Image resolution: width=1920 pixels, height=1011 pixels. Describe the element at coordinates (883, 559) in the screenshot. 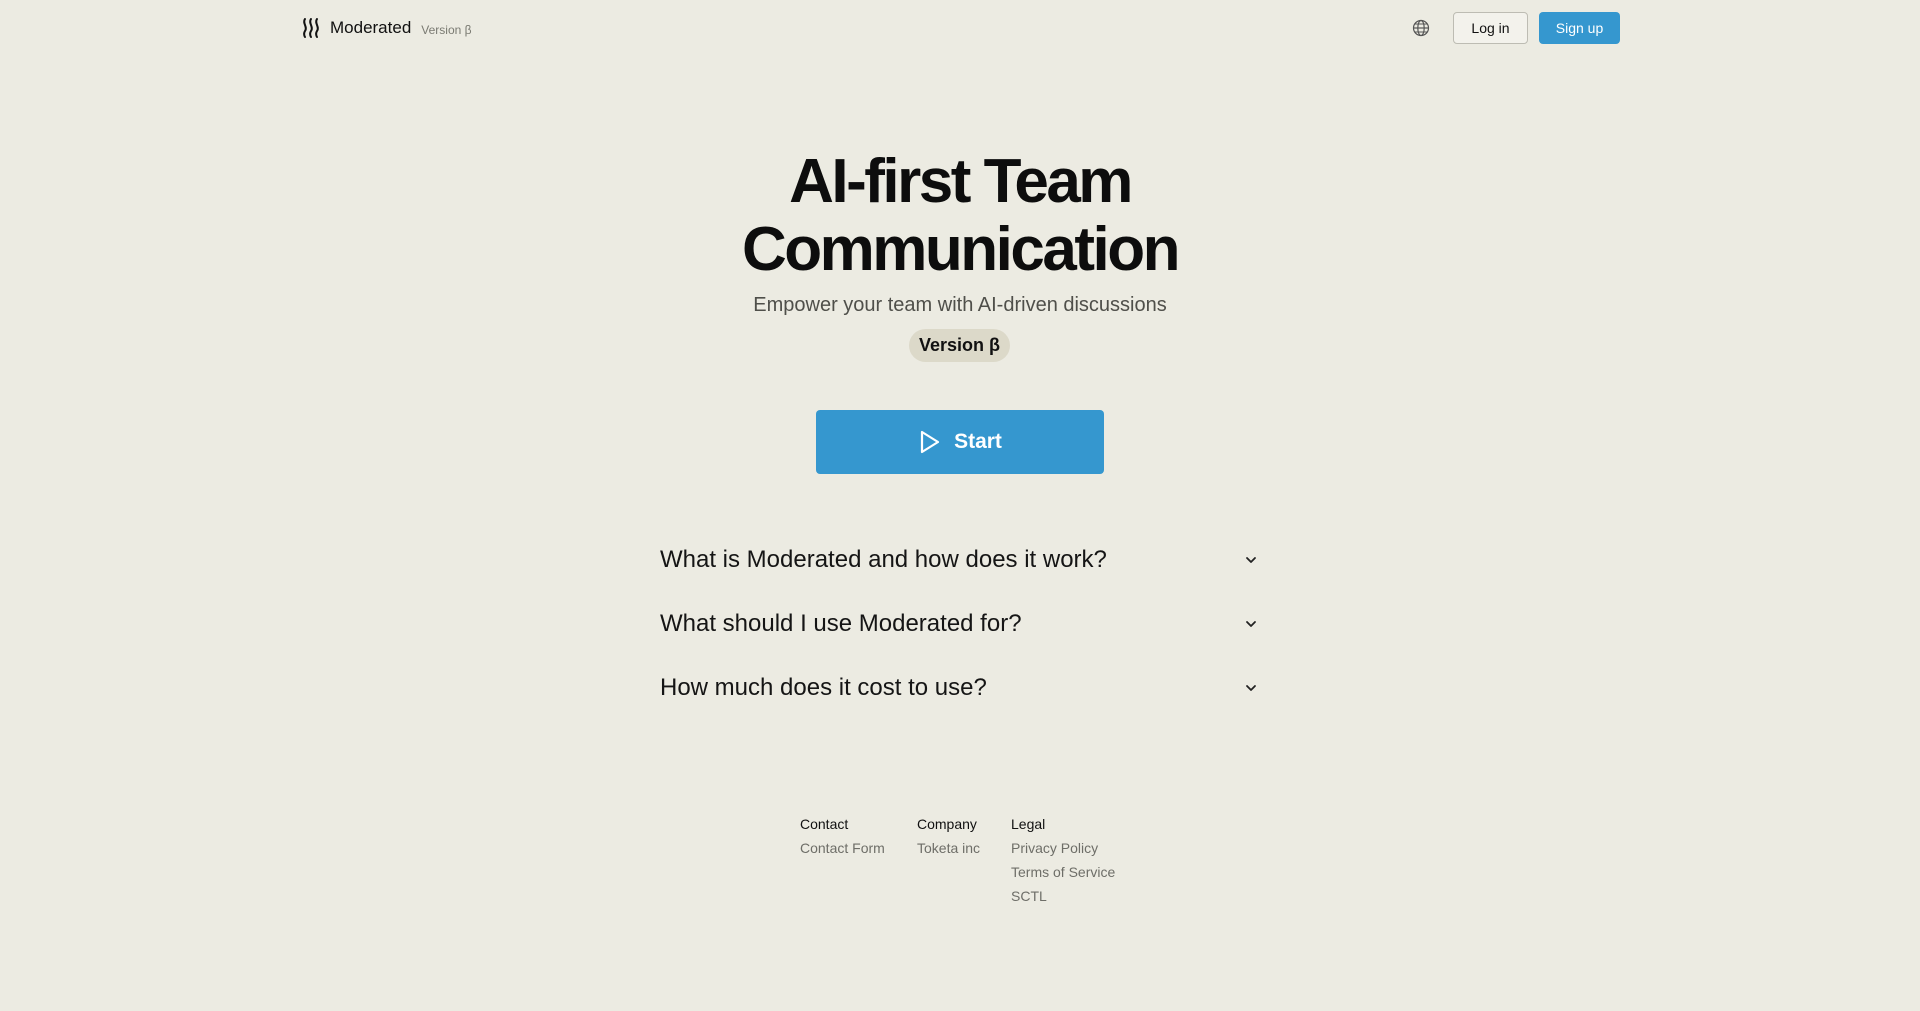

I see `faq-question: What is Moderated and how does it work?` at that location.